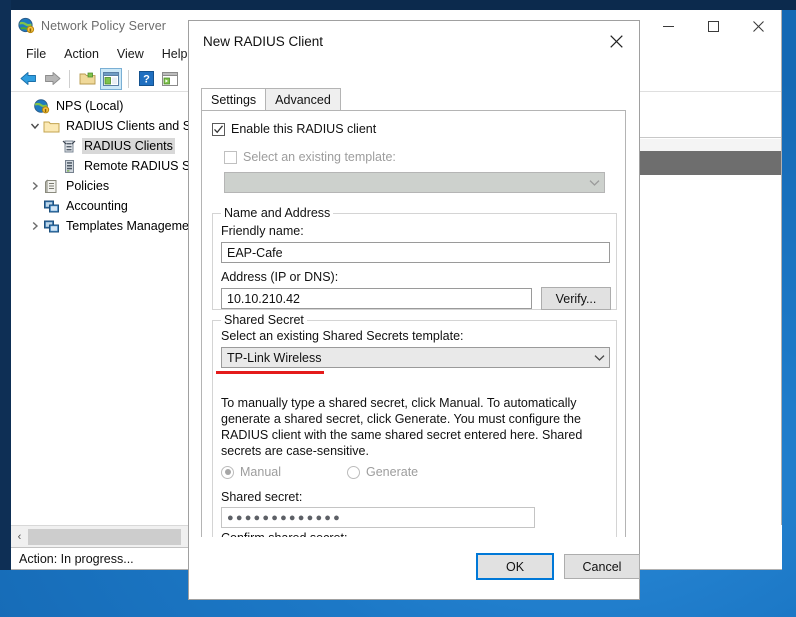 Image resolution: width=796 pixels, height=617 pixels. Describe the element at coordinates (758, 26) in the screenshot. I see `close-button` at that location.